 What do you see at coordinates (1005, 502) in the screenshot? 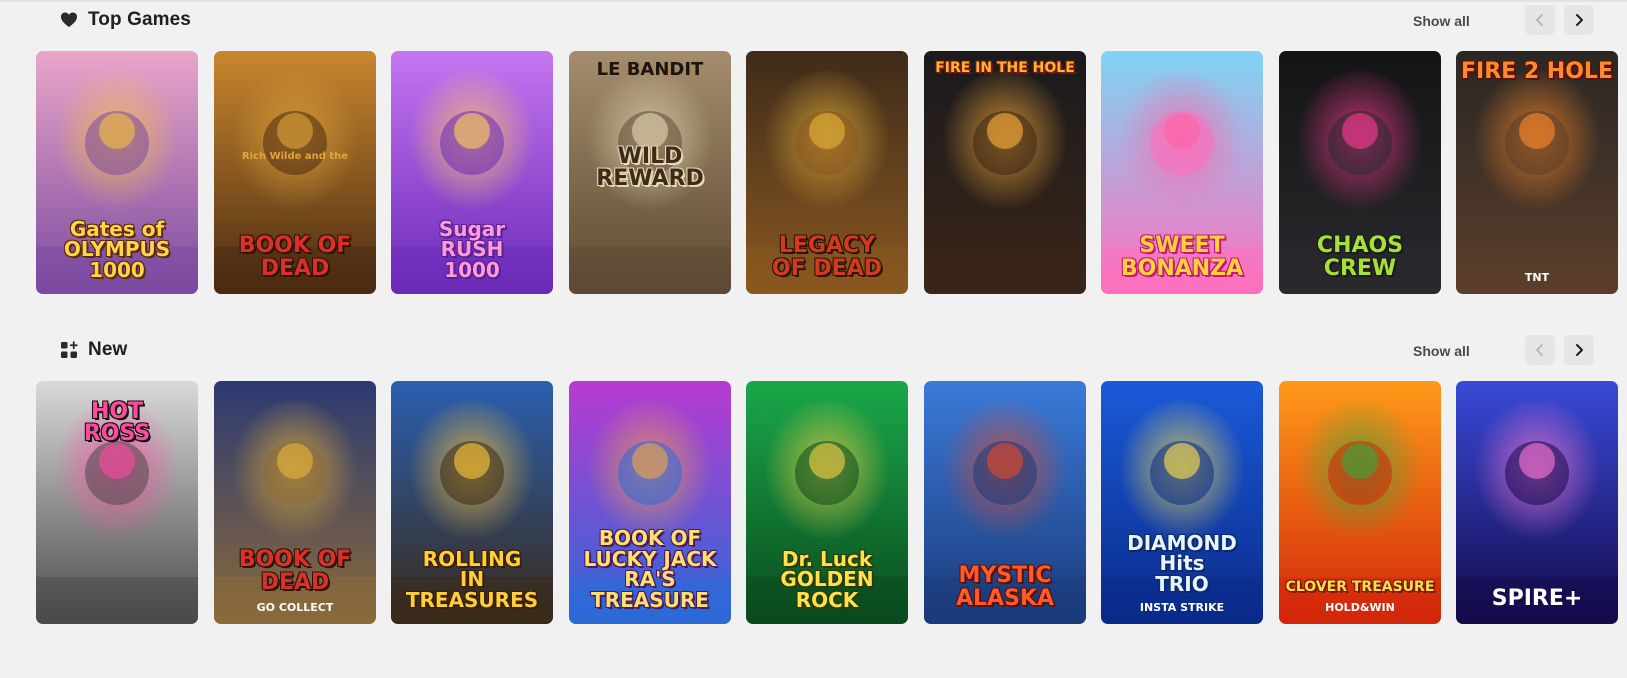
I see `game-card-mystic-alaska: MYSTIC ALASKA` at bounding box center [1005, 502].